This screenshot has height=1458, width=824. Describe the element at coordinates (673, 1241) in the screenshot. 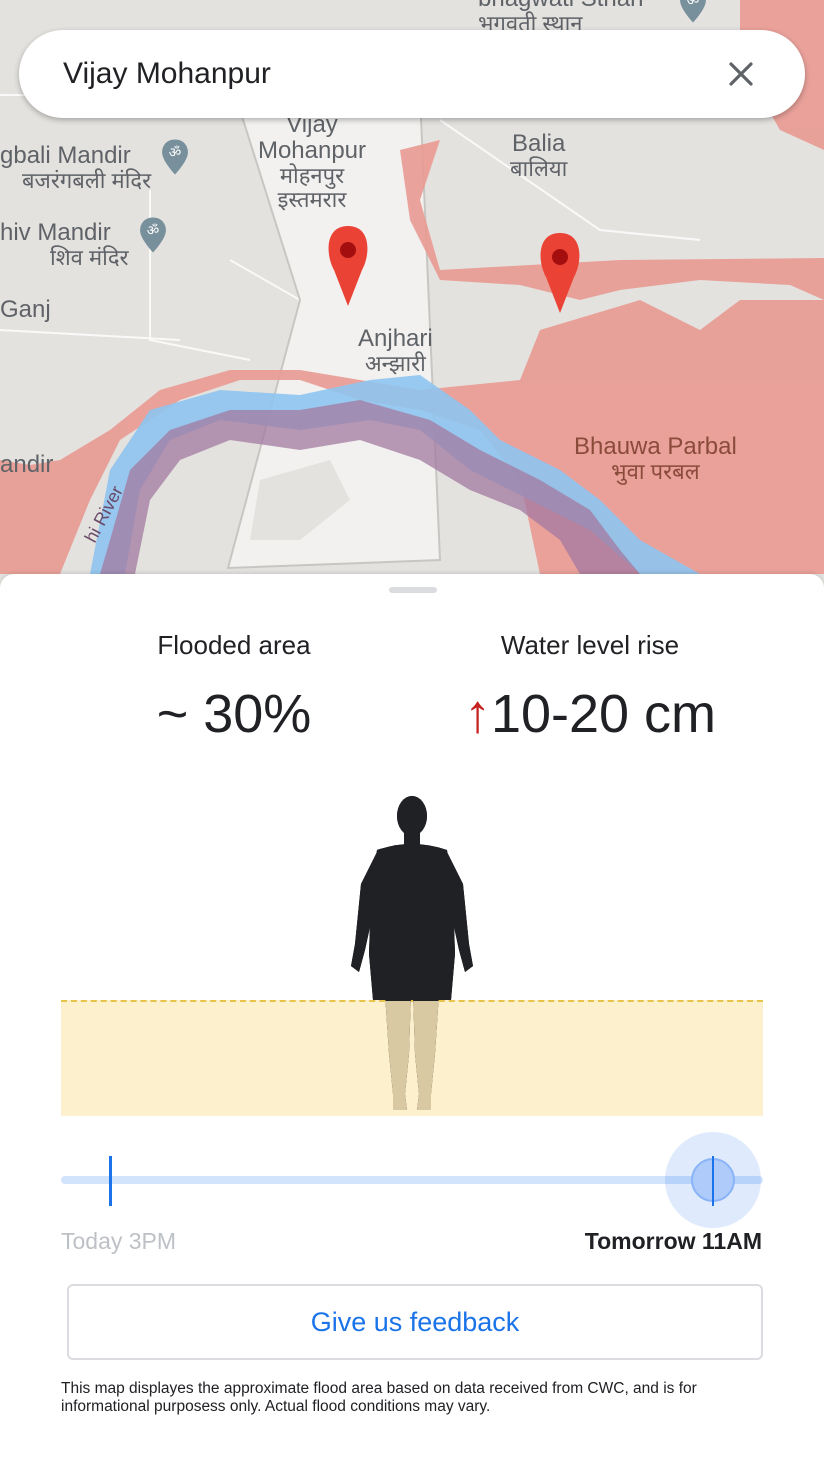

I see `timeline-end-label: Tomorrow 11AM` at that location.